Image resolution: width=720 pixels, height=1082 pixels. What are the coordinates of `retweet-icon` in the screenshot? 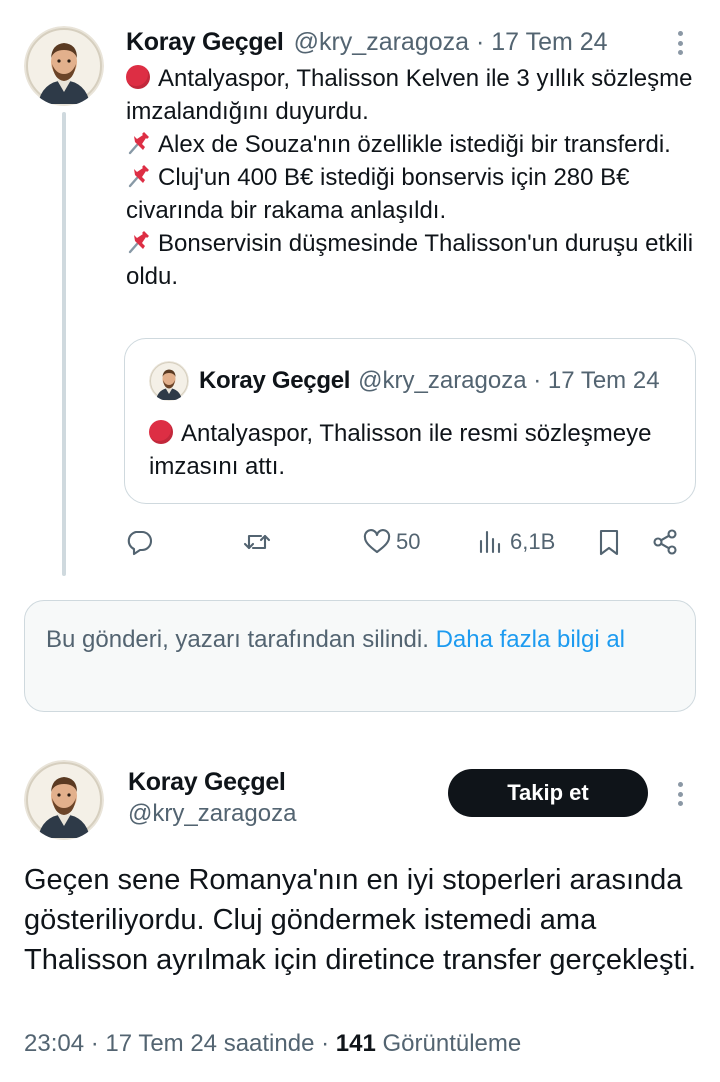 It's located at (257, 542).